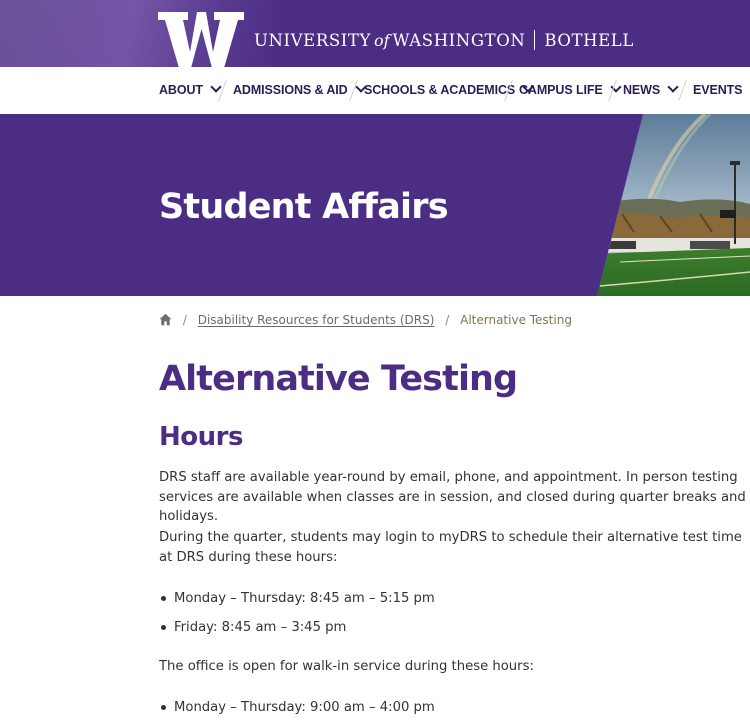 The width and height of the screenshot is (750, 727). What do you see at coordinates (316, 320) in the screenshot?
I see `breadcrumb-link-drs: Disability Resources for Students (DRS)` at bounding box center [316, 320].